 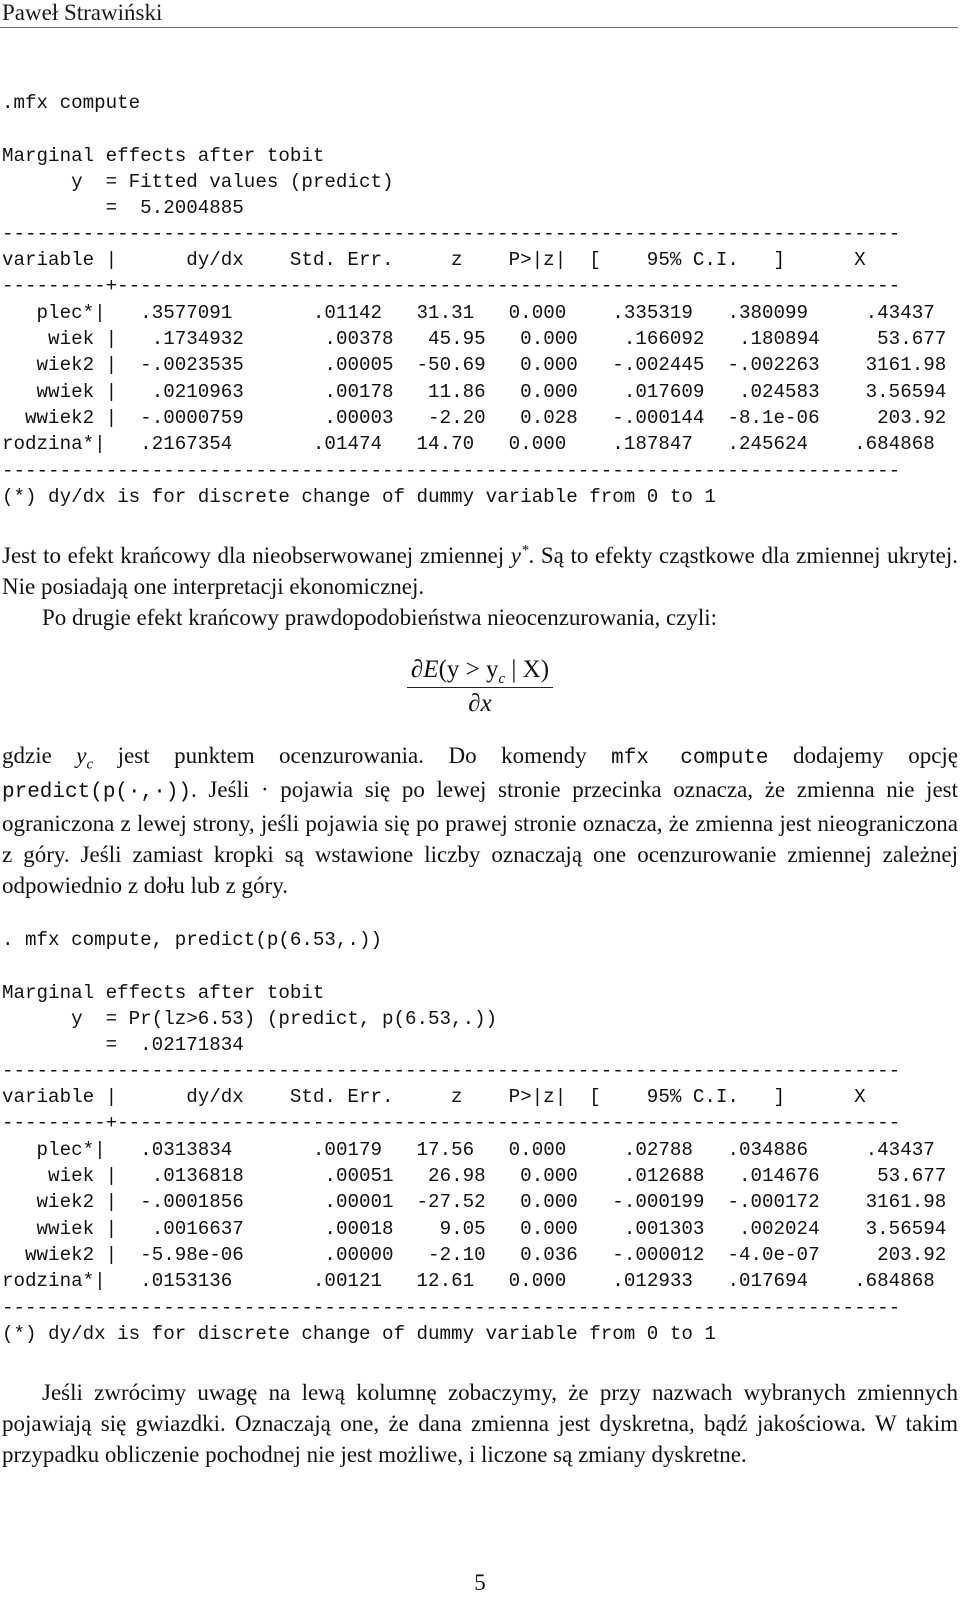 I want to click on cell-x: 3.56594, so click(x=883, y=391).